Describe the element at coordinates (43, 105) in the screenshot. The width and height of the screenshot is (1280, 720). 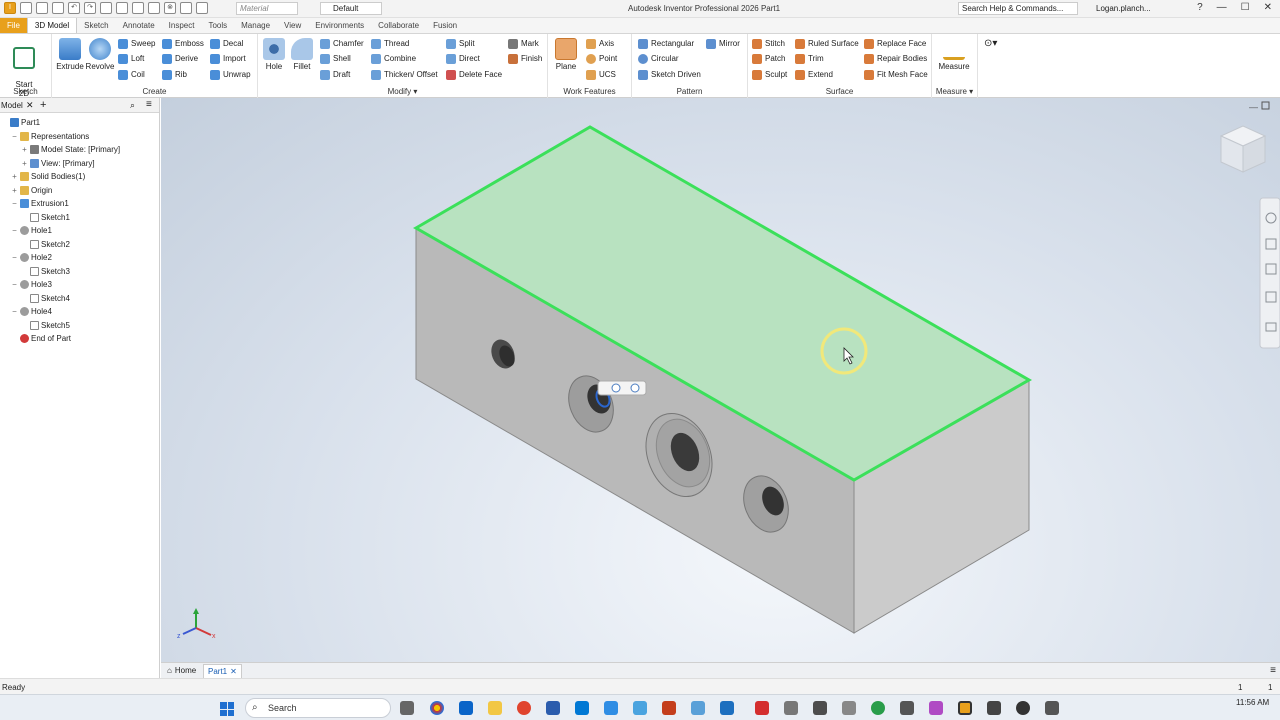
I see `add-browser-icon: +` at that location.